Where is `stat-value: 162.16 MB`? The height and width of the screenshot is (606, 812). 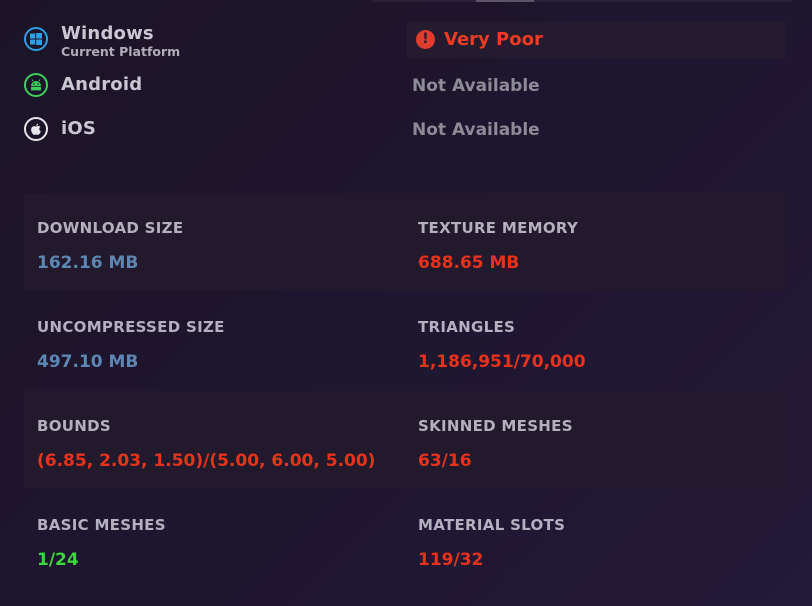 stat-value: 162.16 MB is located at coordinates (88, 263).